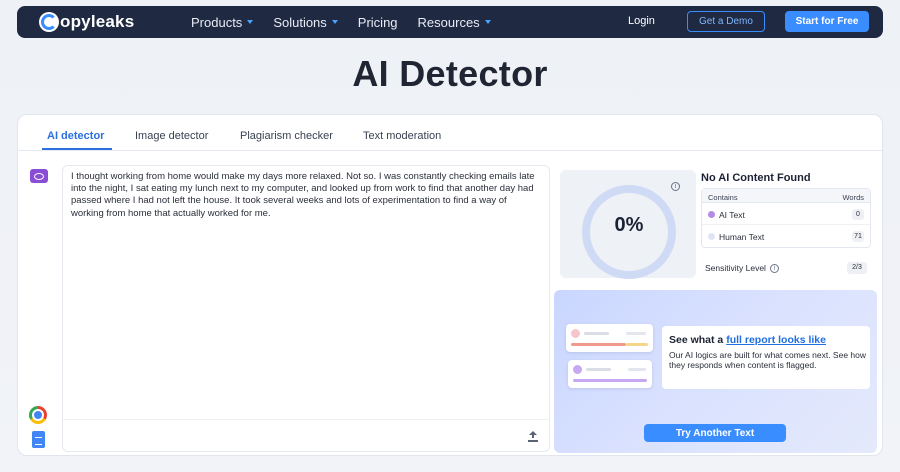  I want to click on tab-image-detector: Image detector, so click(171, 136).